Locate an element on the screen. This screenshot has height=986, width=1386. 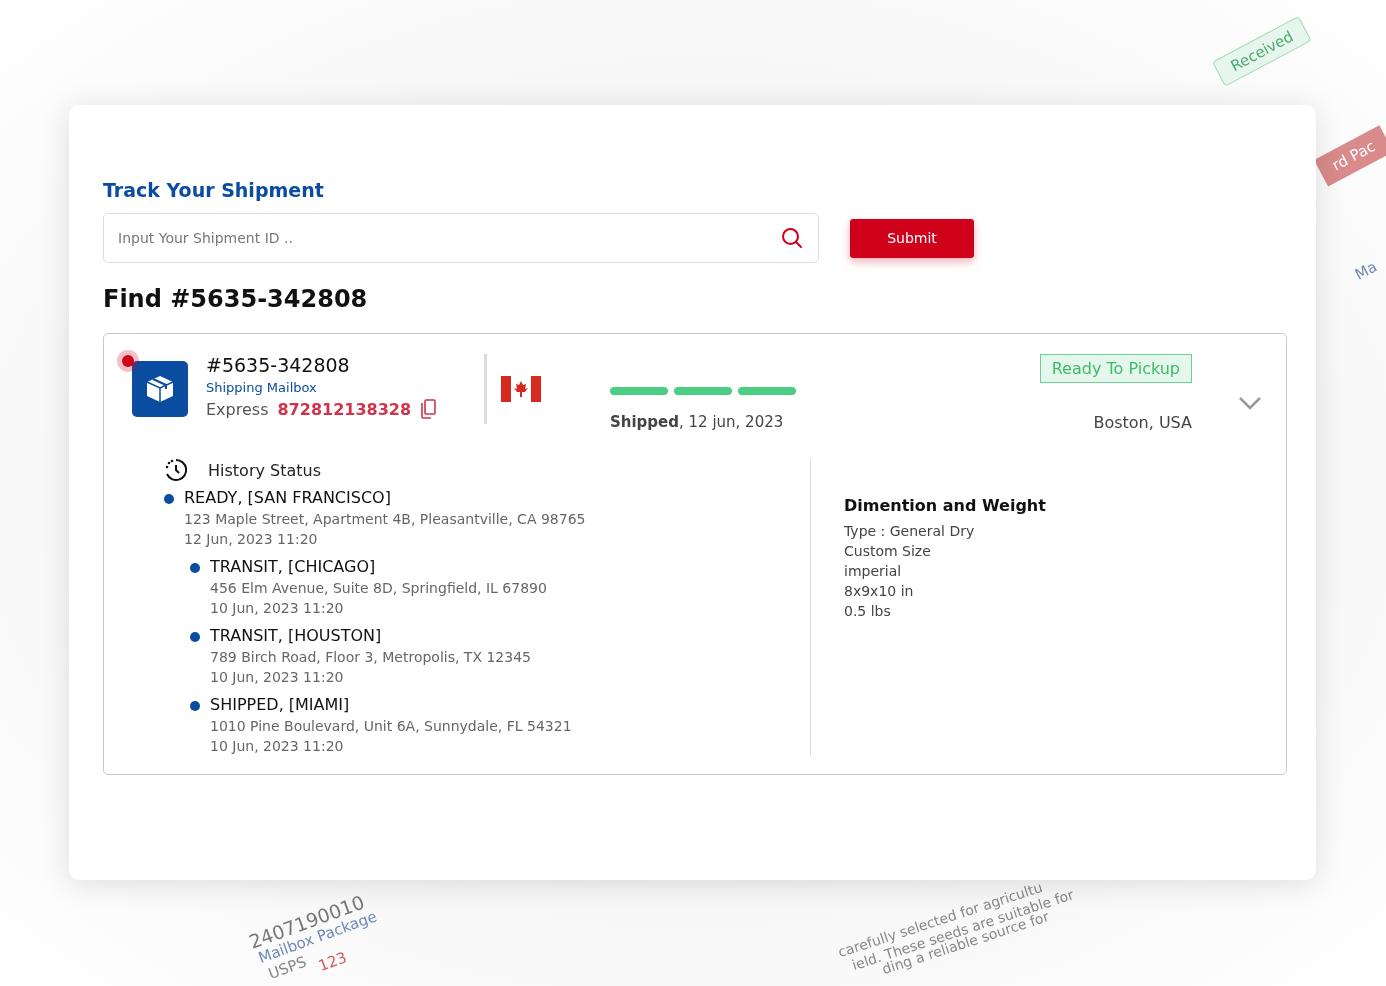
search-icon is located at coordinates (792, 238).